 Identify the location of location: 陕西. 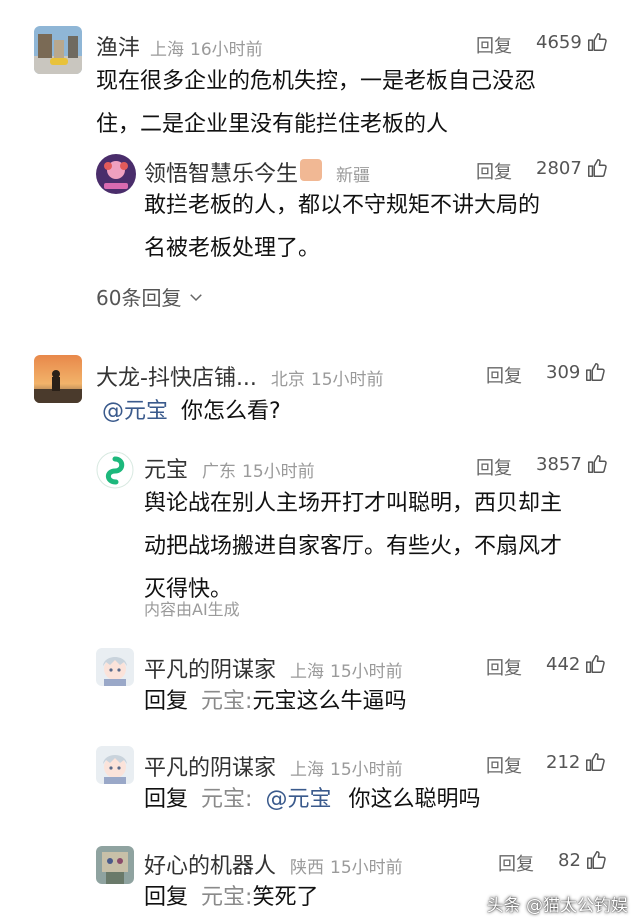
(307, 868).